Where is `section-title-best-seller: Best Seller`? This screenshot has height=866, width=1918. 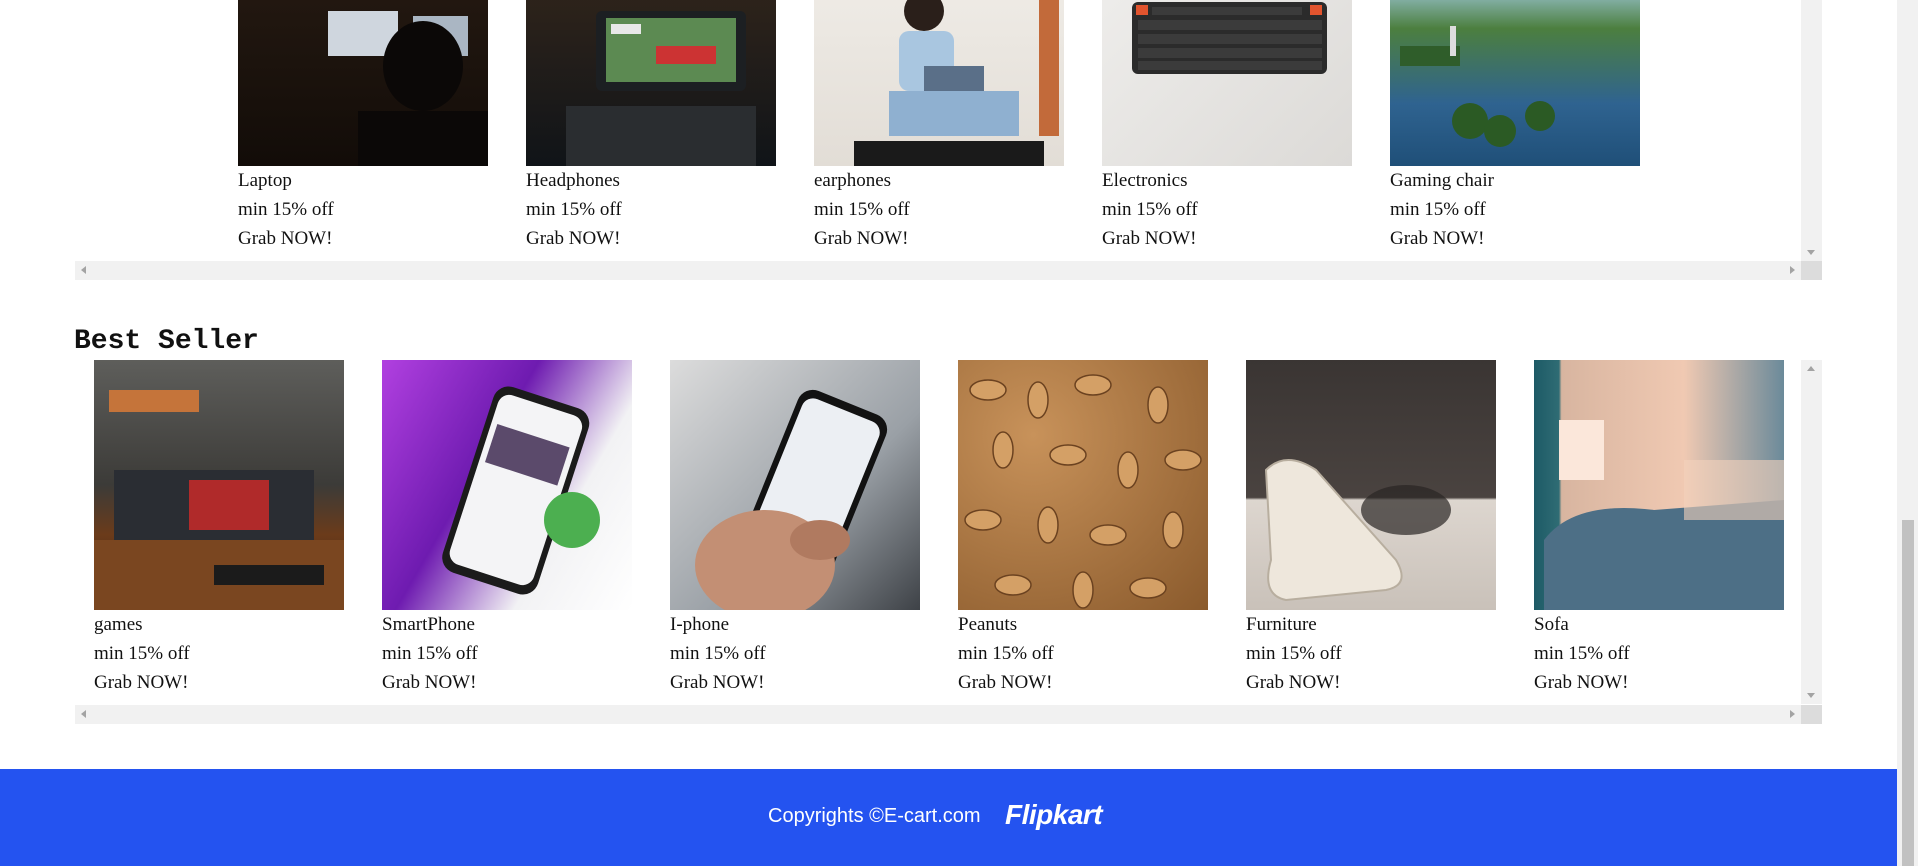
section-title-best-seller: Best Seller is located at coordinates (166, 341).